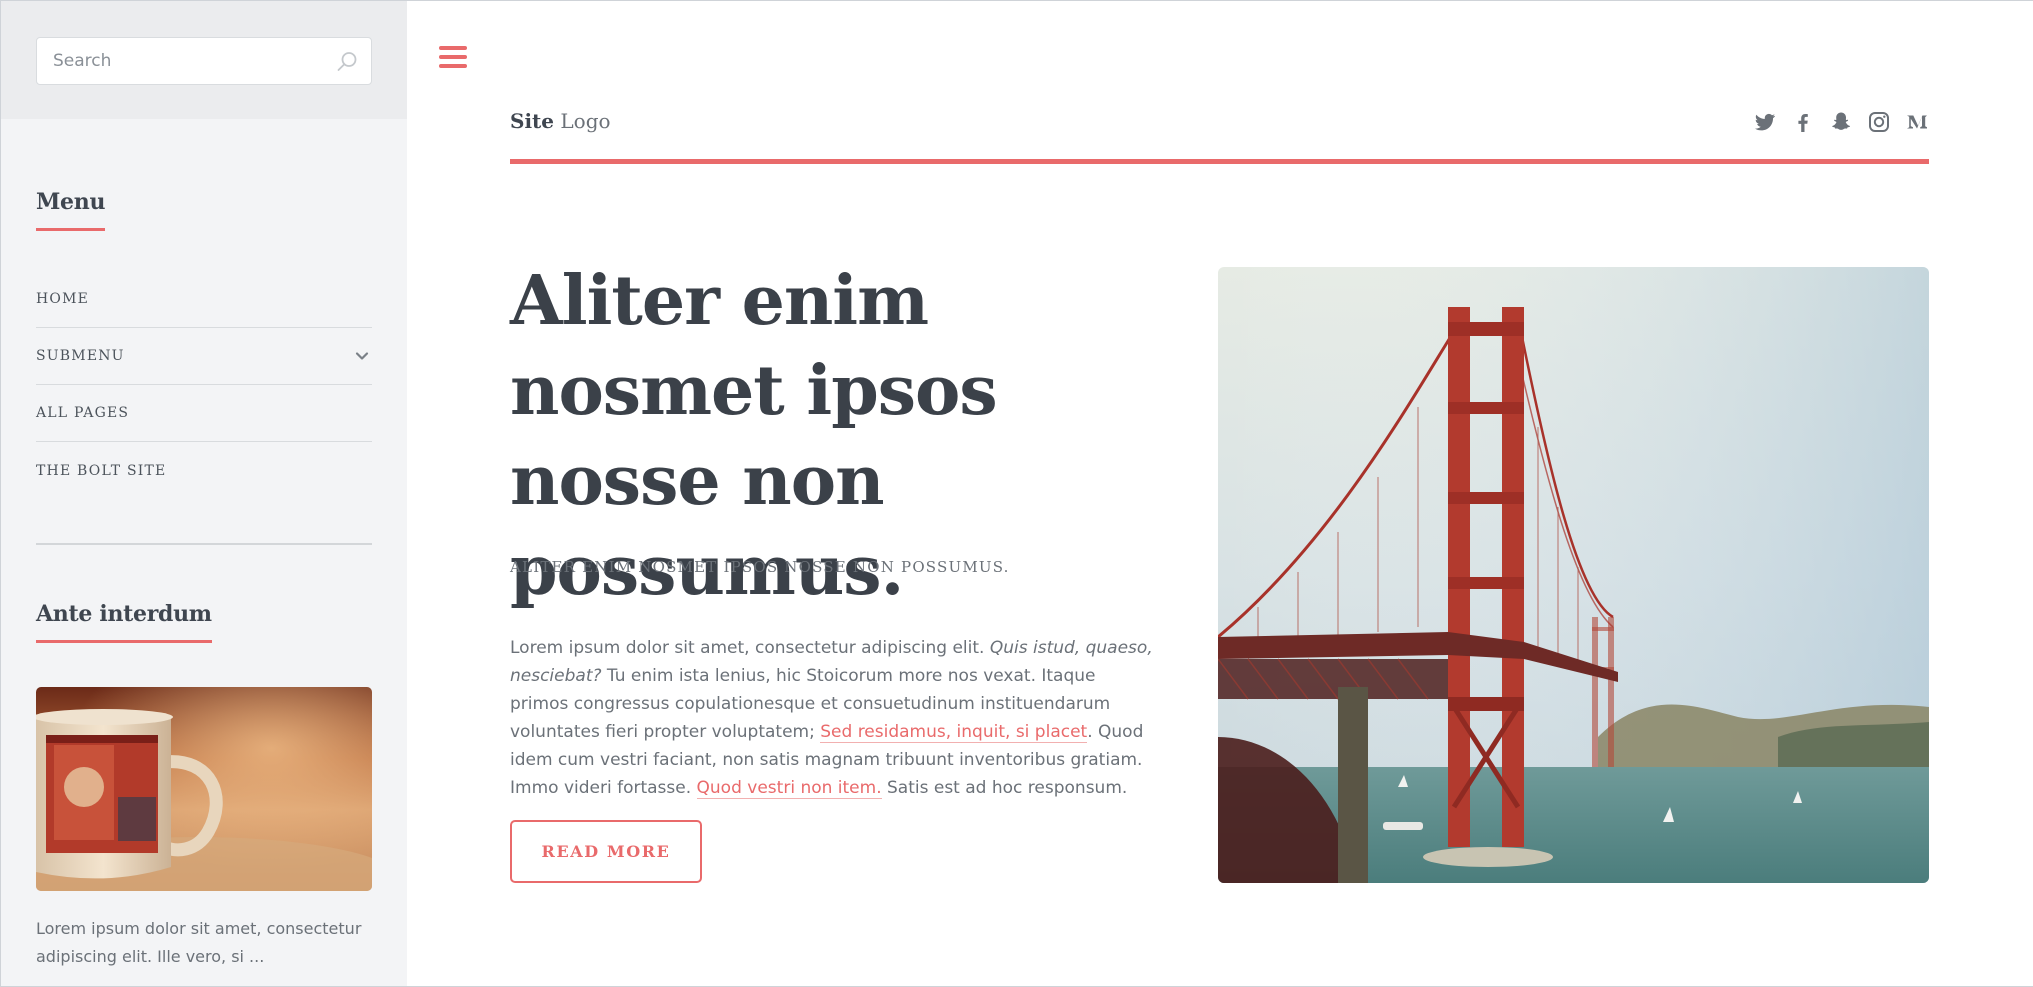 This screenshot has width=2033, height=987. Describe the element at coordinates (1765, 122) in the screenshot. I see `twitter-icon` at that location.